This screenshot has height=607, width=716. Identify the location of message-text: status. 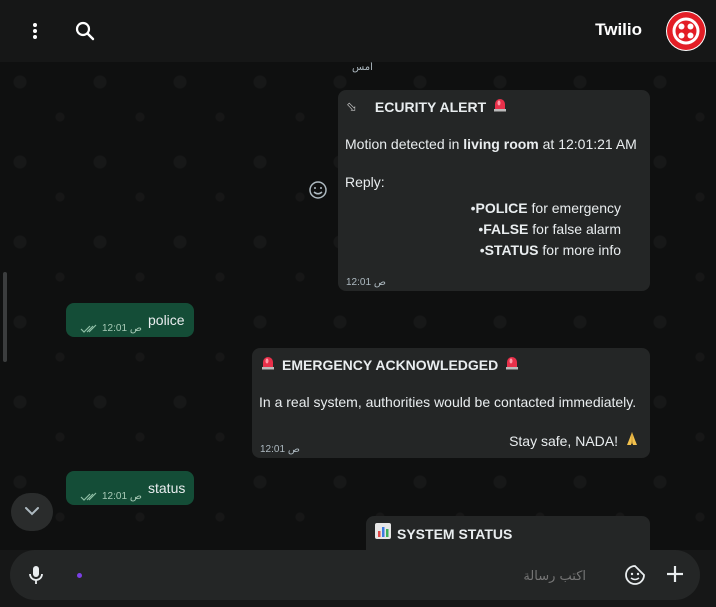
(167, 488).